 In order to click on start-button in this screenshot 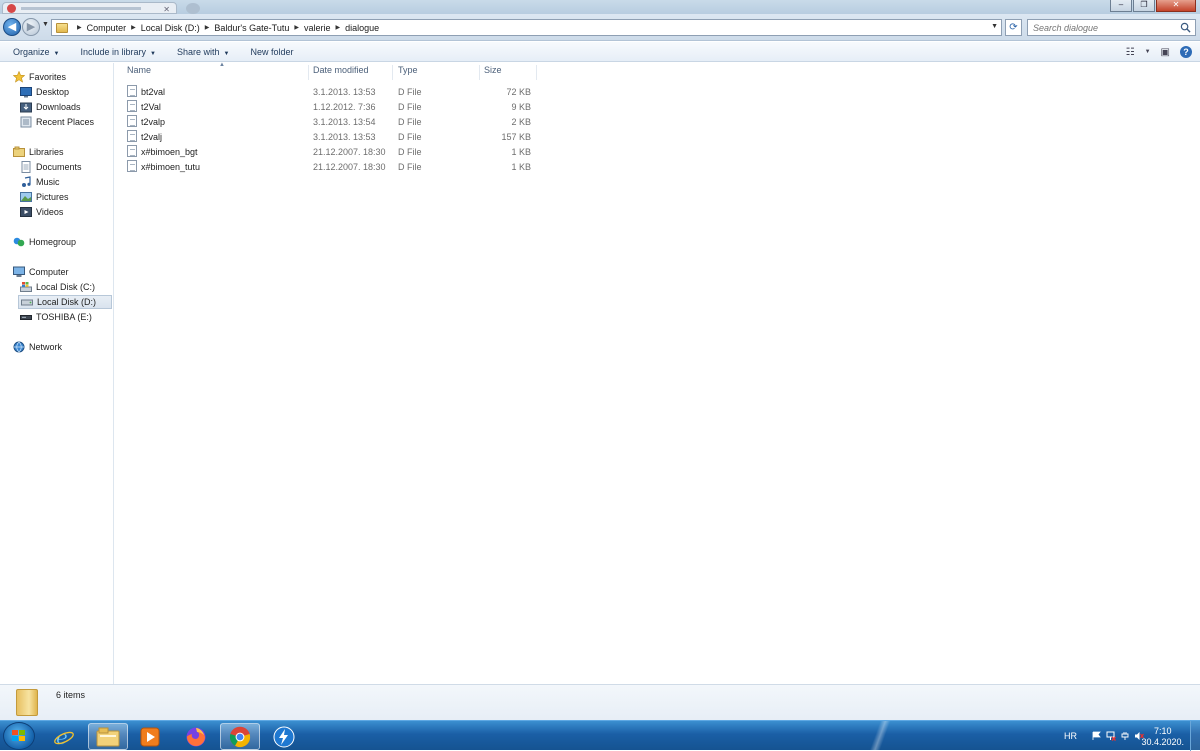, I will do `click(19, 736)`.